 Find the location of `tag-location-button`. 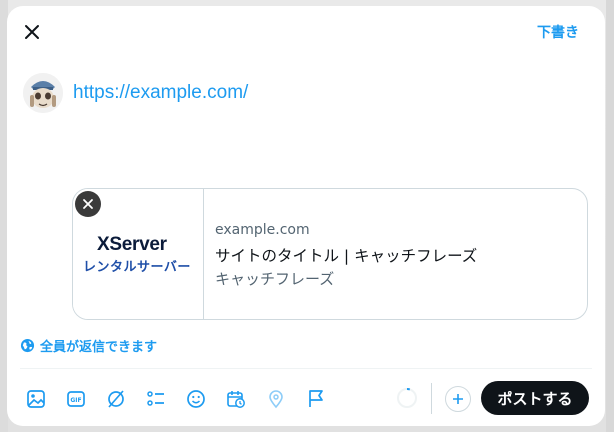

tag-location-button is located at coordinates (276, 399).